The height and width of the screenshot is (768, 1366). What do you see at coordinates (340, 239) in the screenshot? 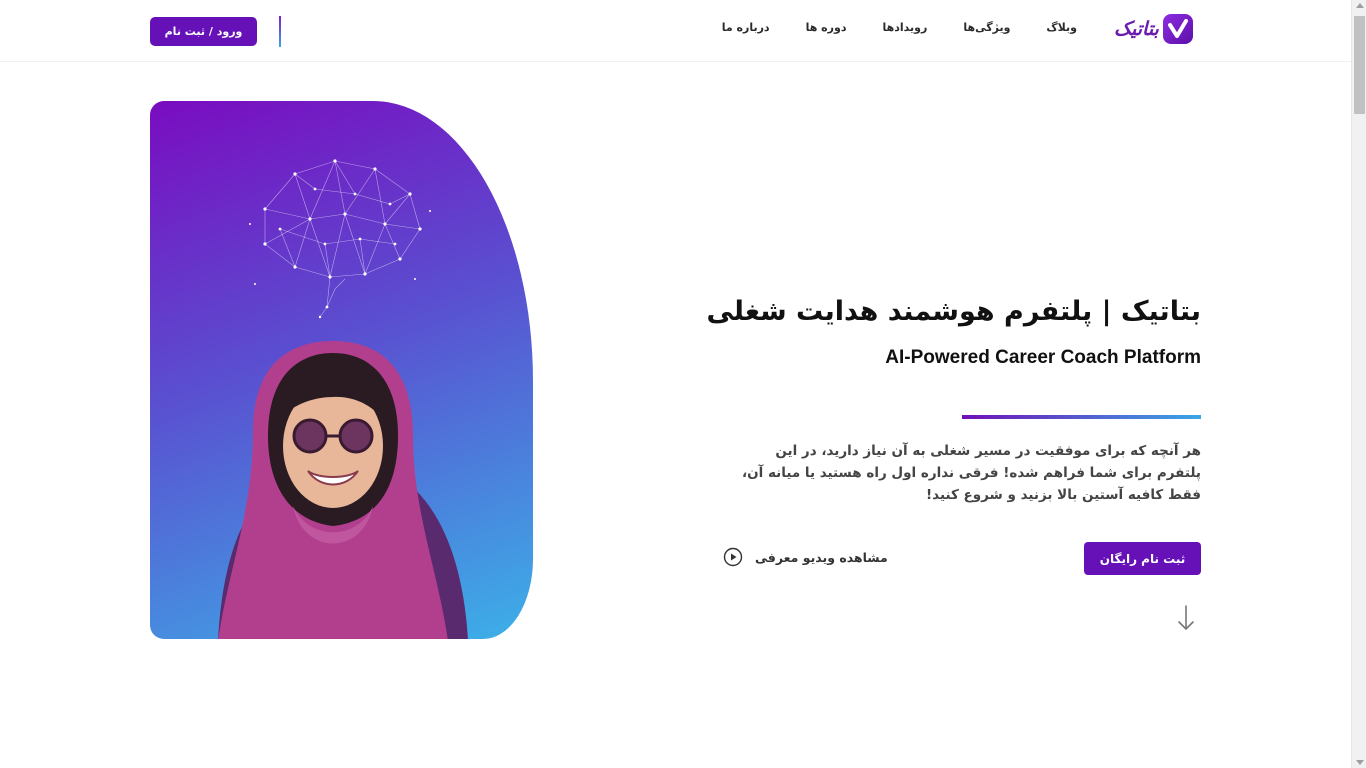
I see `brain-network-illustration` at bounding box center [340, 239].